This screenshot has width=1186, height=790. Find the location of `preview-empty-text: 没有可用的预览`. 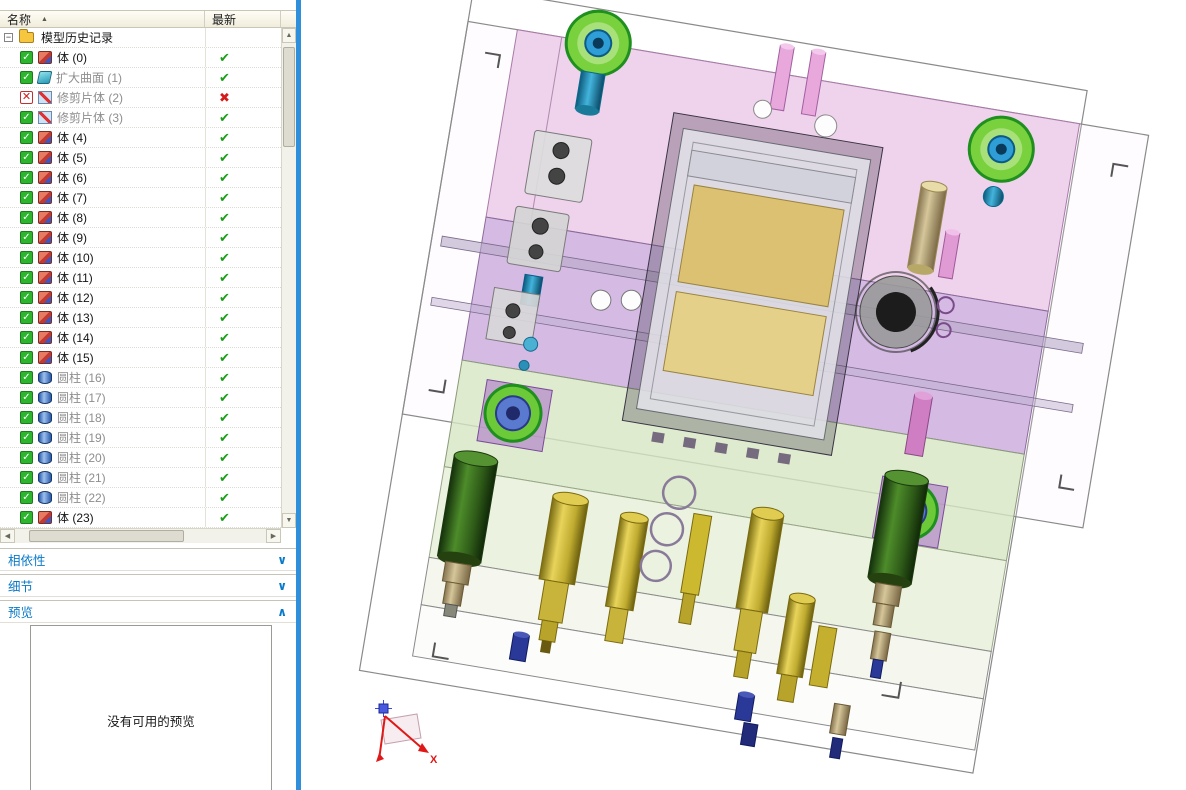

preview-empty-text: 没有可用的预览 is located at coordinates (151, 721).